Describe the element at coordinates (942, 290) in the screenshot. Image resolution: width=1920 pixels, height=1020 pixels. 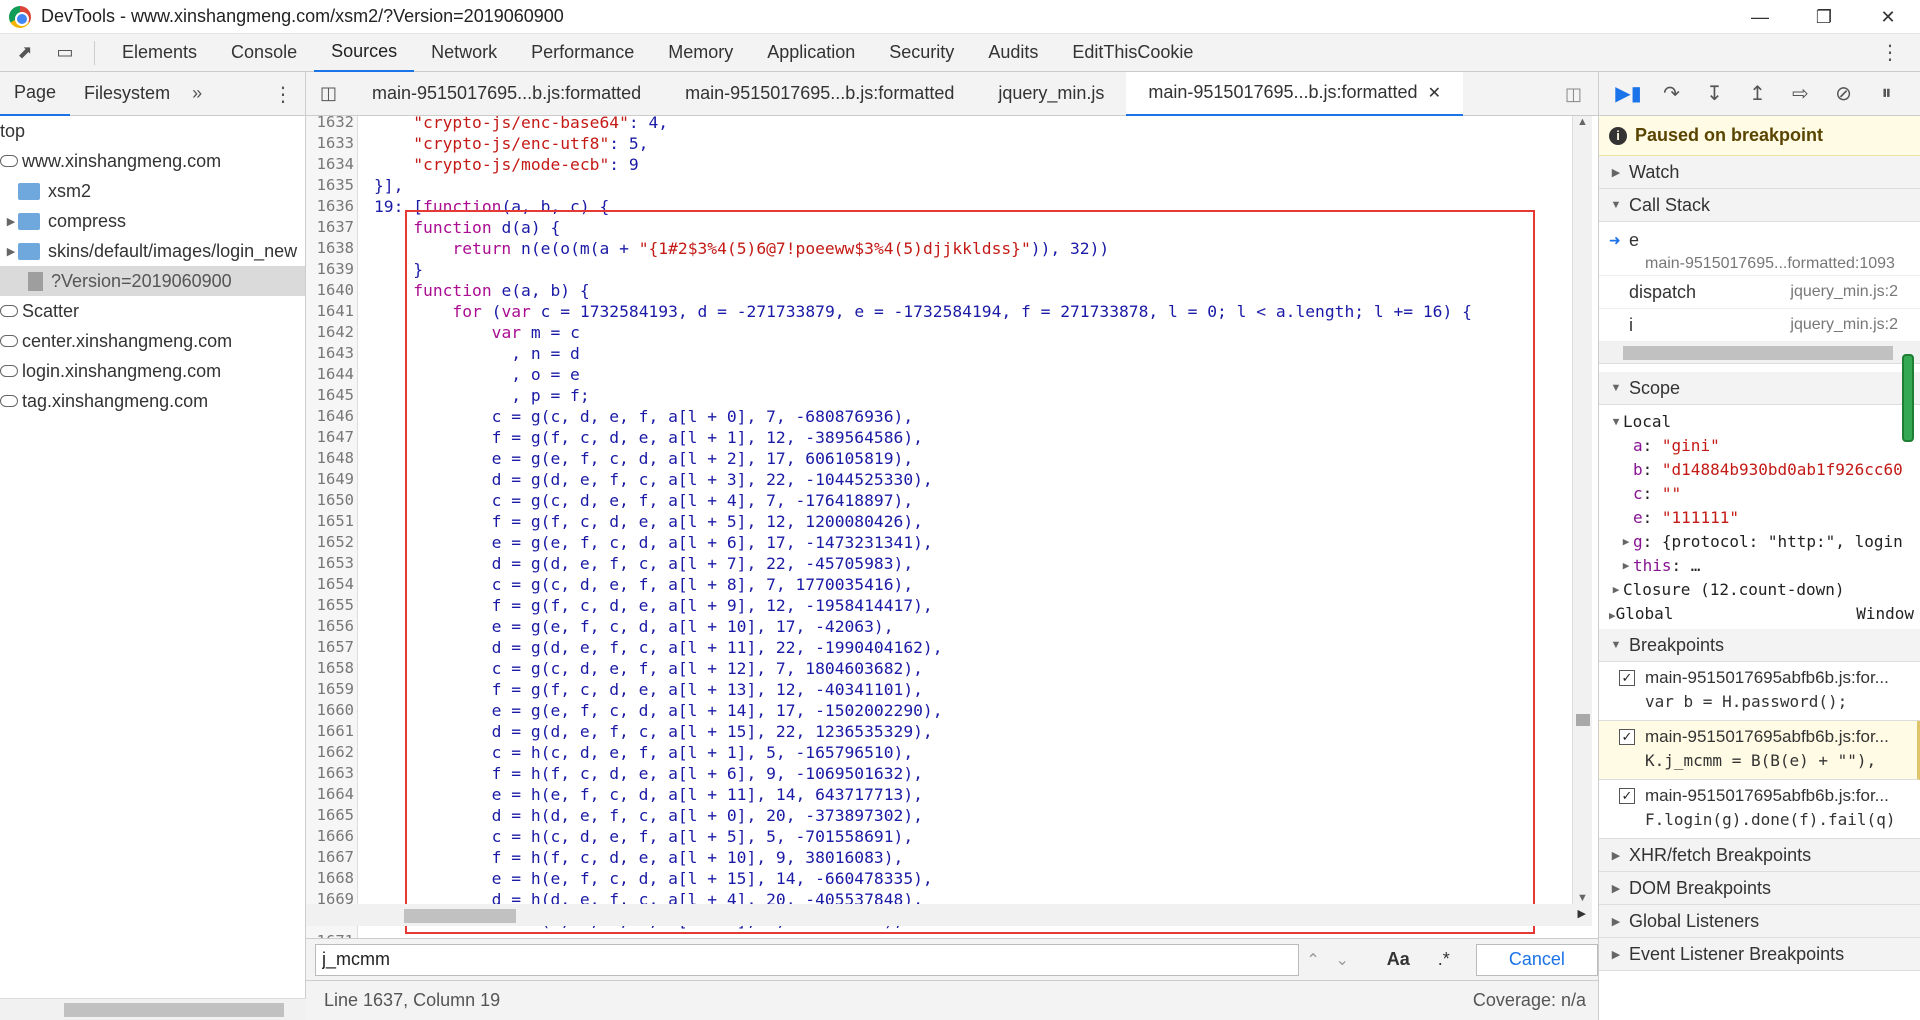
I see `code-line: 1640 function e(a, b) {` at that location.